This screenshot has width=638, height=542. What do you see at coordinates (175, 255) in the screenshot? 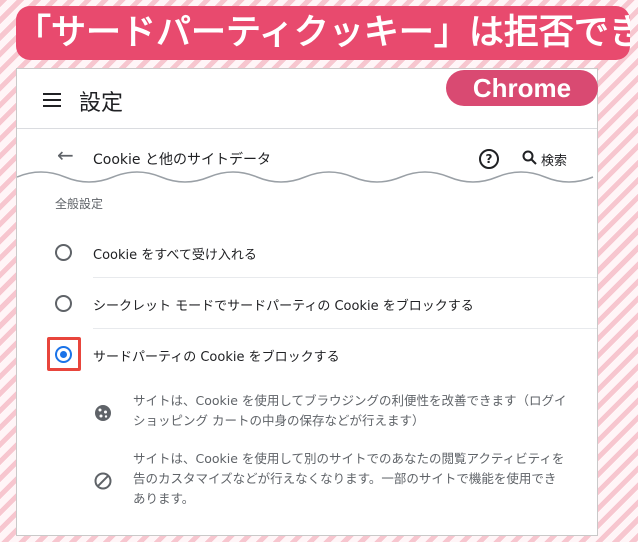
I see `option-label: Cookie をすべて受け入れる` at bounding box center [175, 255].